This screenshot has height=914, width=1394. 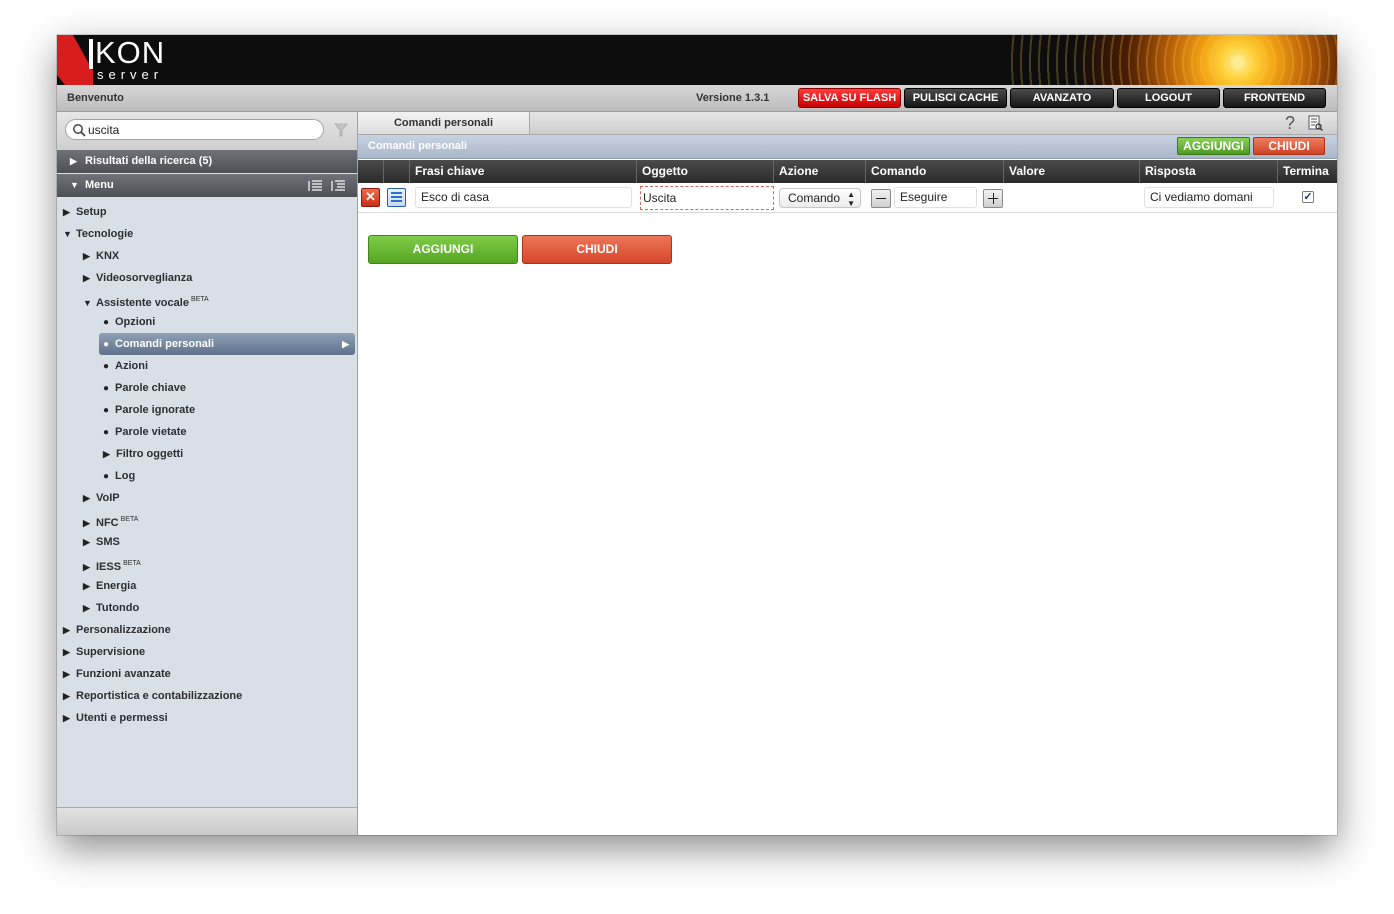 What do you see at coordinates (125, 366) in the screenshot?
I see `tree-item-azioni: ● Azioni` at bounding box center [125, 366].